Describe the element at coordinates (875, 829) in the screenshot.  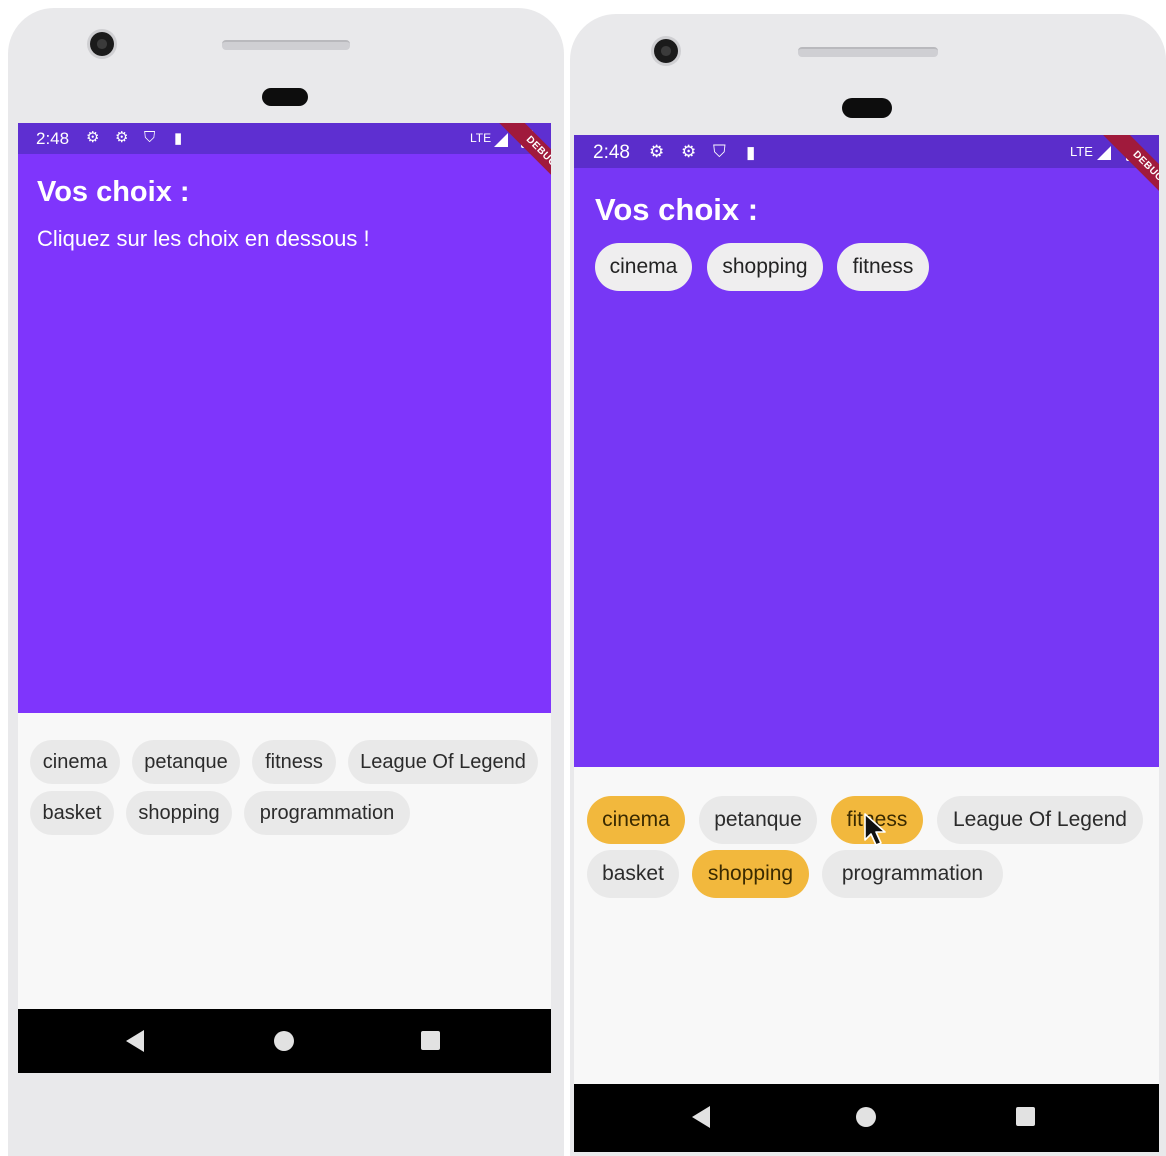
I see `mouse-cursor-icon` at that location.